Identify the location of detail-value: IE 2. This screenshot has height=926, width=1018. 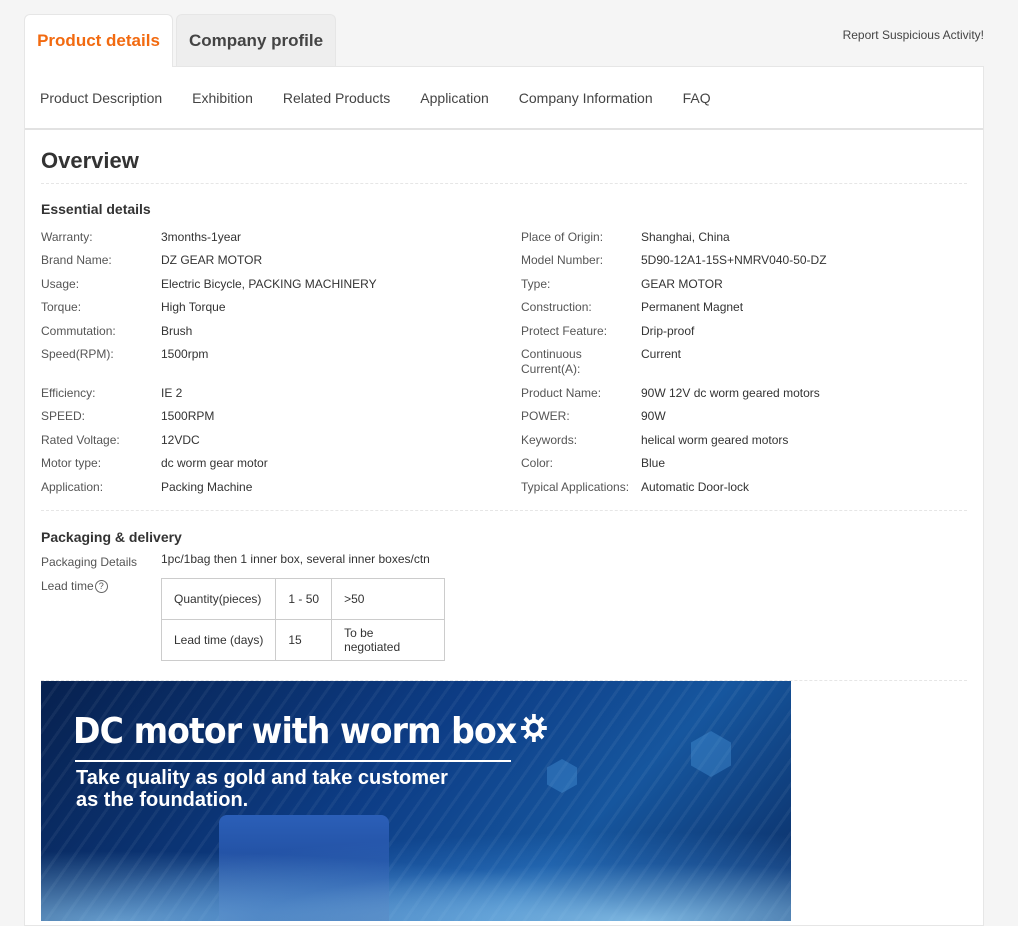
(172, 393).